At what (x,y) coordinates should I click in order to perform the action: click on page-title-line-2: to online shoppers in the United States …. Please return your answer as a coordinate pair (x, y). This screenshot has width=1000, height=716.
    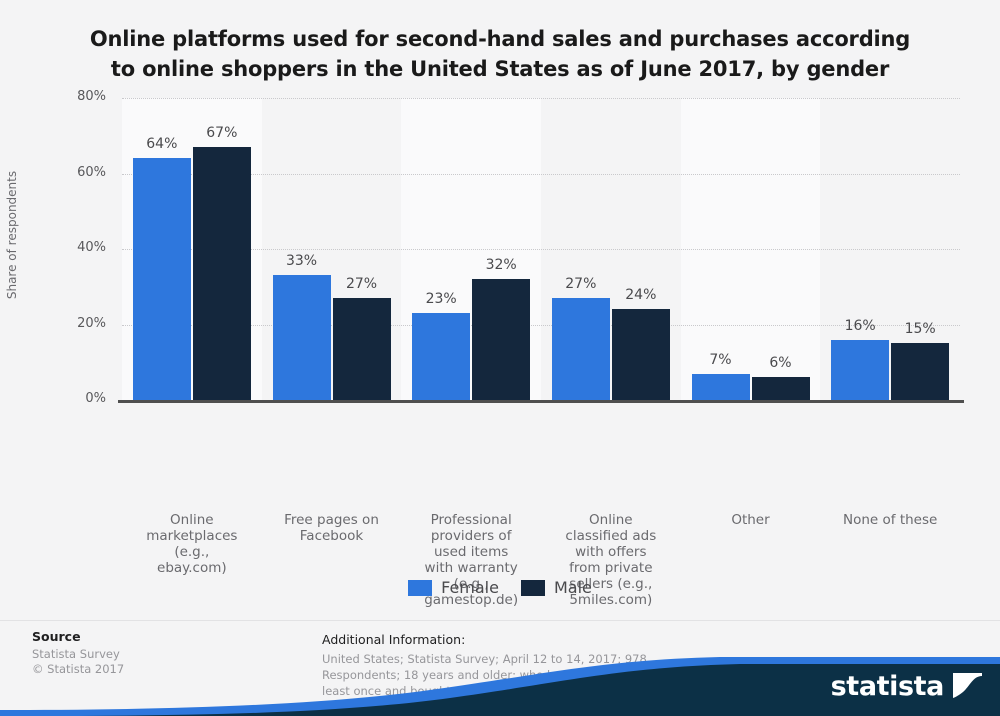
    Looking at the image, I should click on (500, 69).